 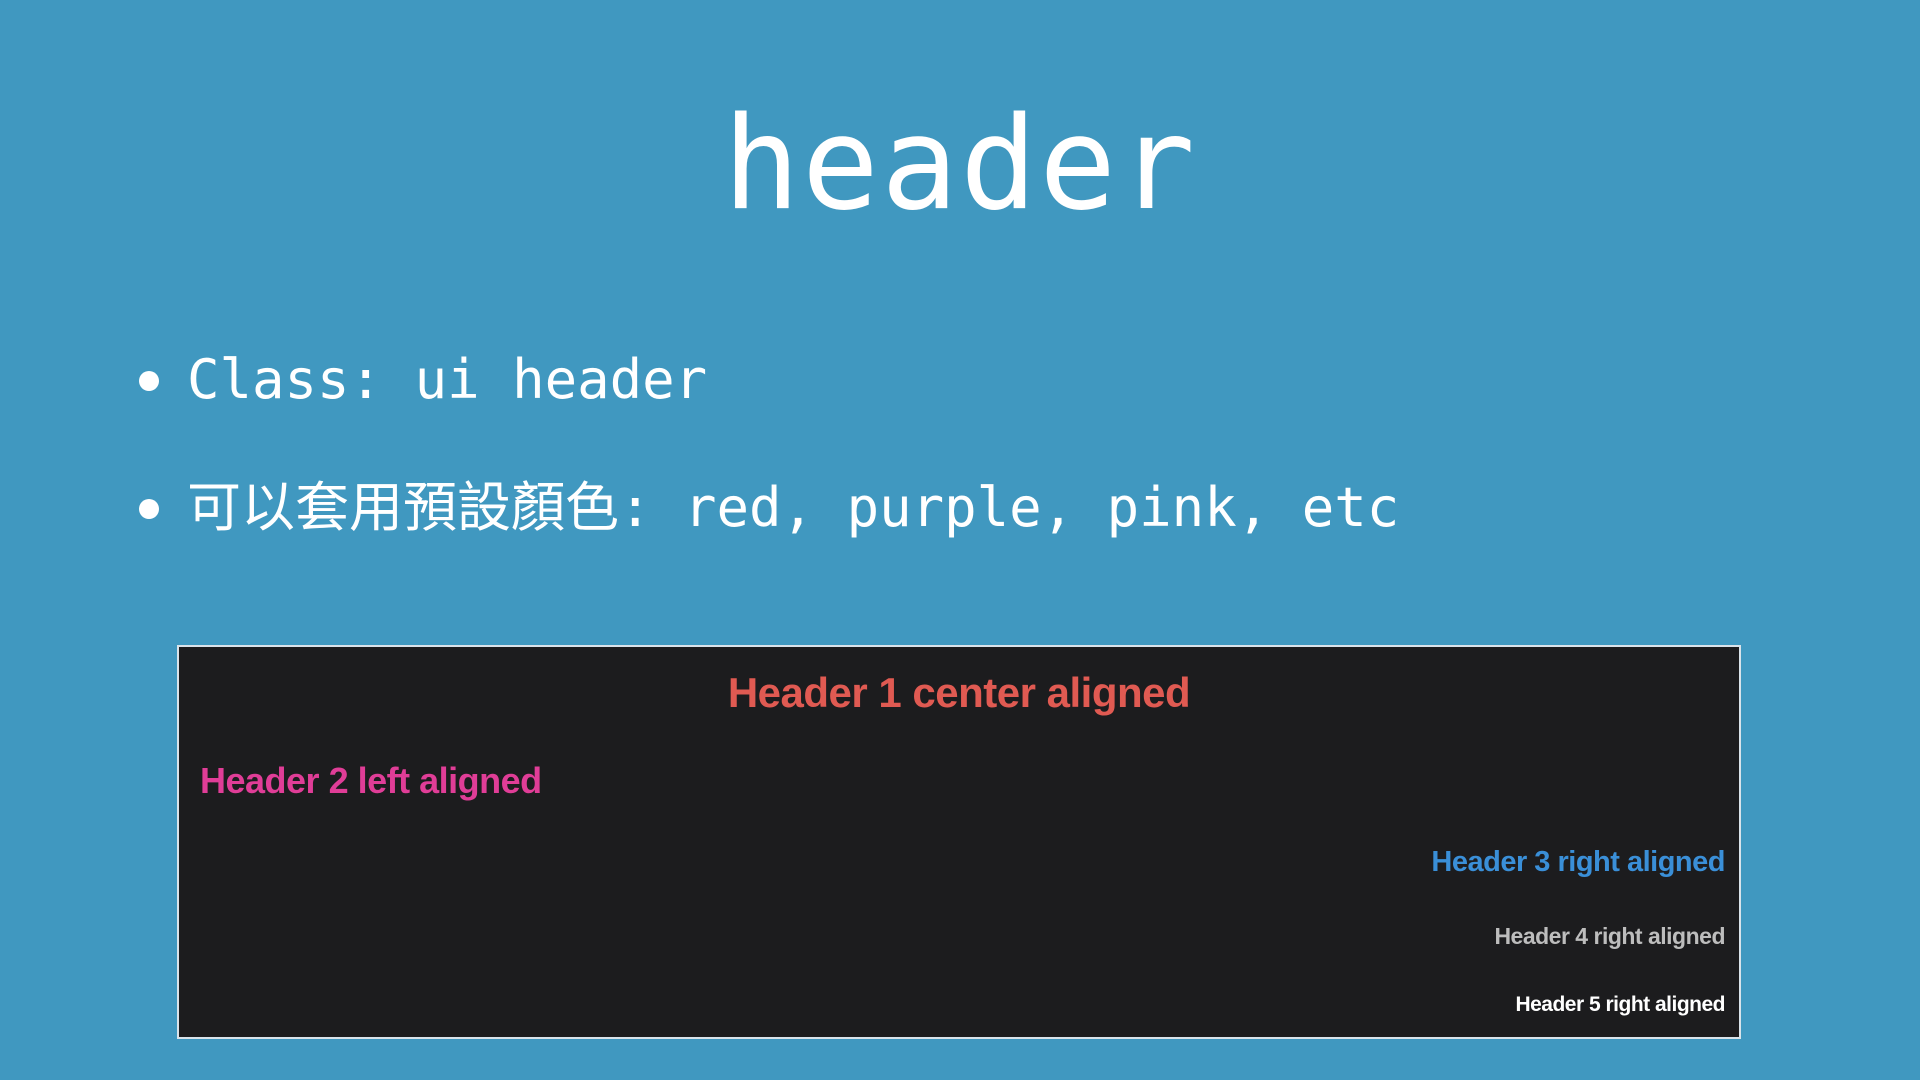 I want to click on demo-header-4: Header 4 right aligned, so click(x=1609, y=936).